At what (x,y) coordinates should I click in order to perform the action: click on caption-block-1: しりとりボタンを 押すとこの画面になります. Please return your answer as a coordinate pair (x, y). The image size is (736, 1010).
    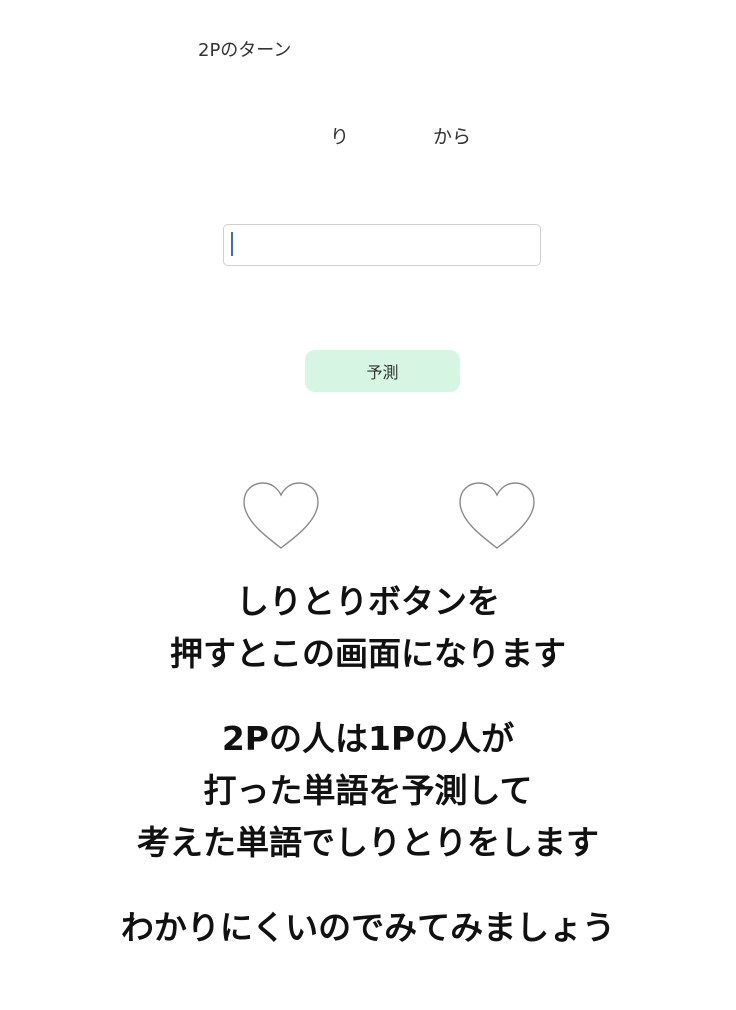
    Looking at the image, I should click on (368, 628).